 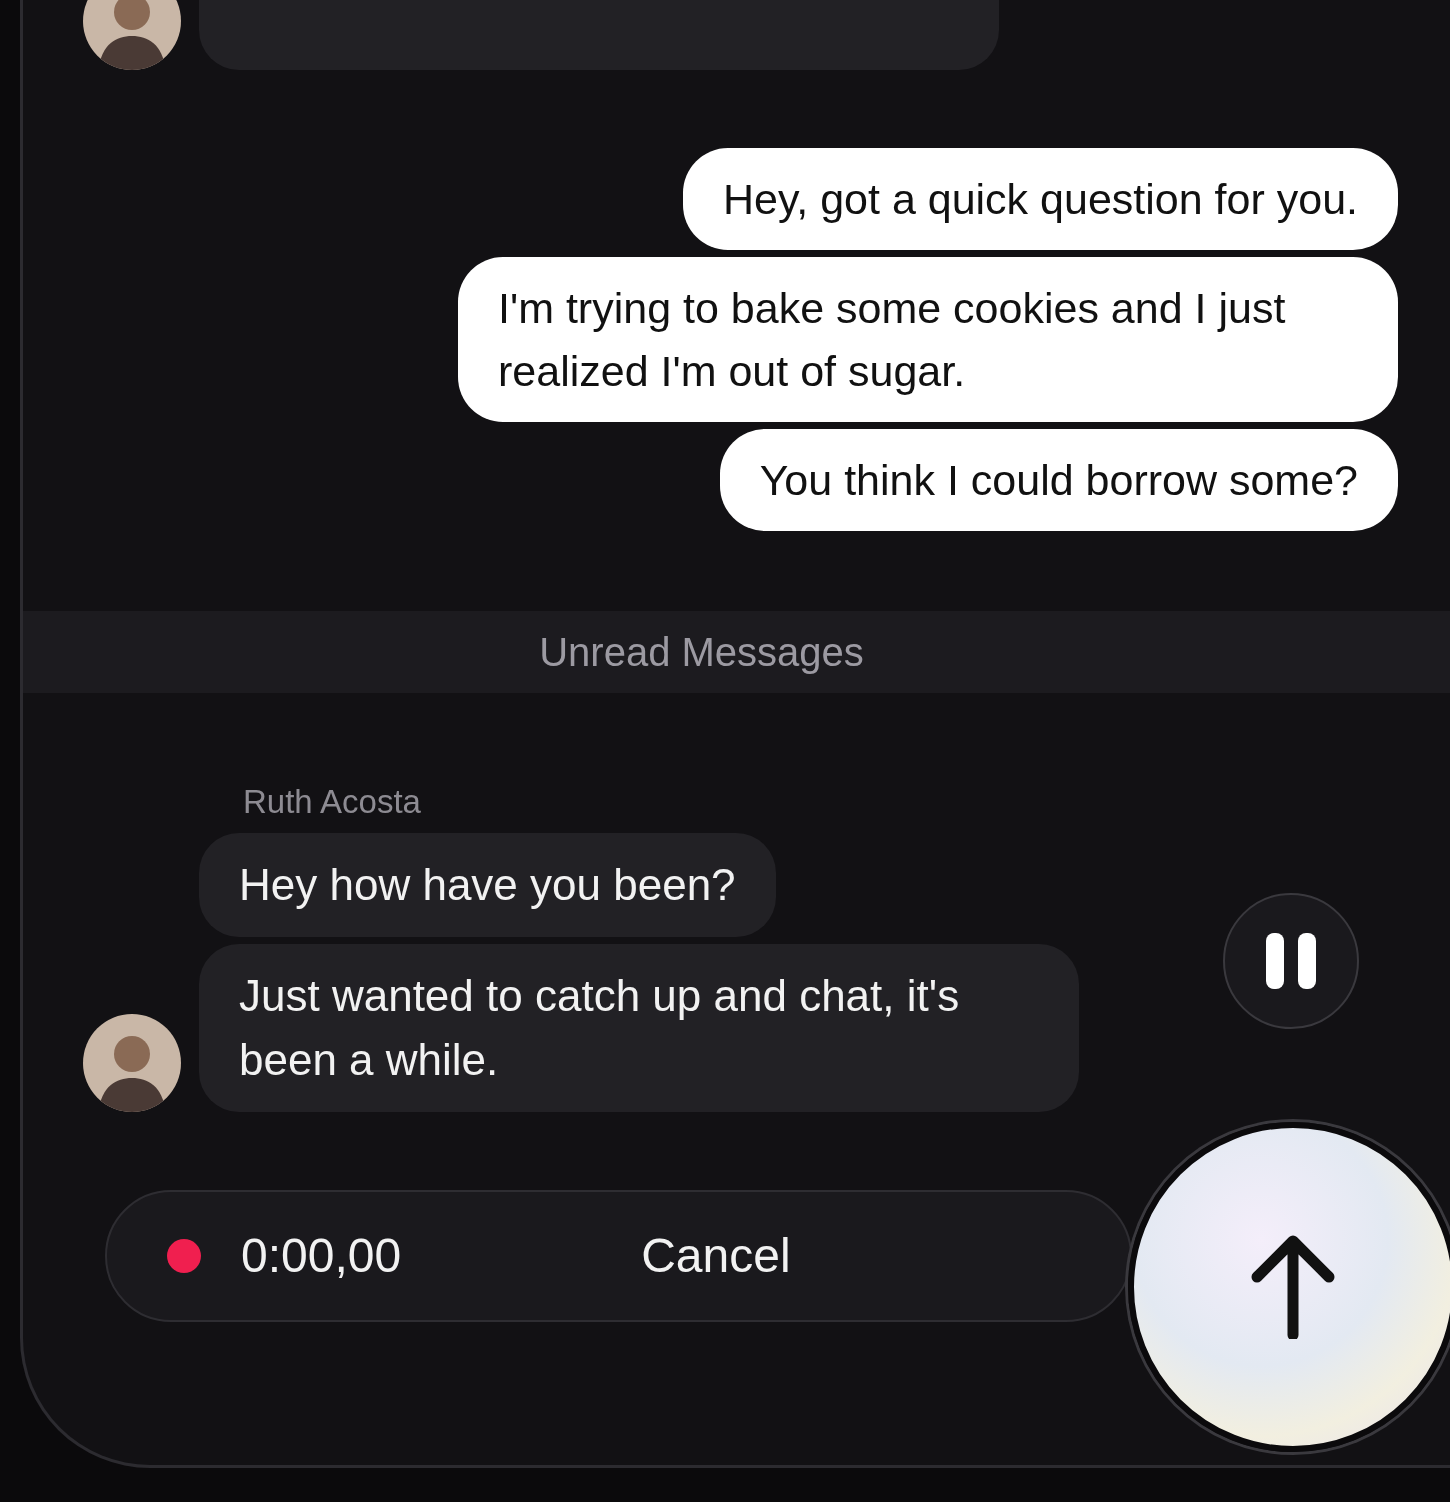 I want to click on arrow-up-icon, so click(x=1293, y=1287).